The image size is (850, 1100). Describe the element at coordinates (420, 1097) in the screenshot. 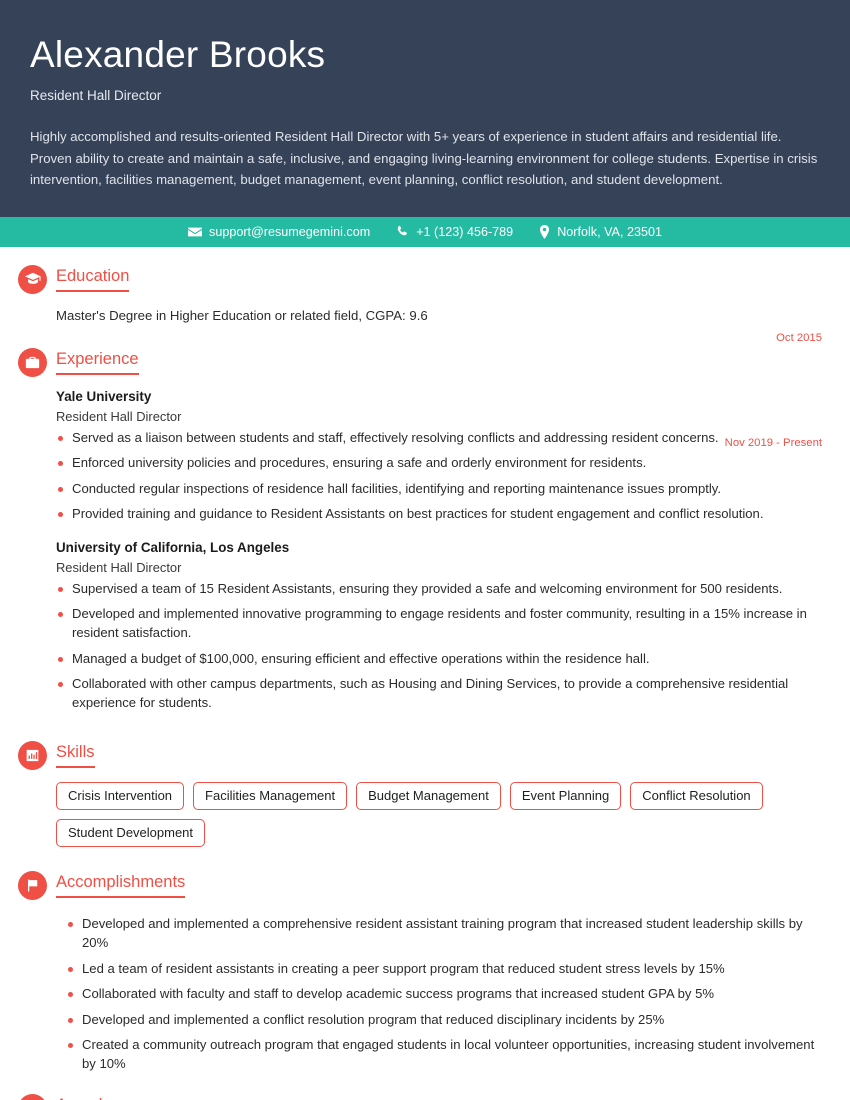

I see `section-awards-header: Awards` at that location.